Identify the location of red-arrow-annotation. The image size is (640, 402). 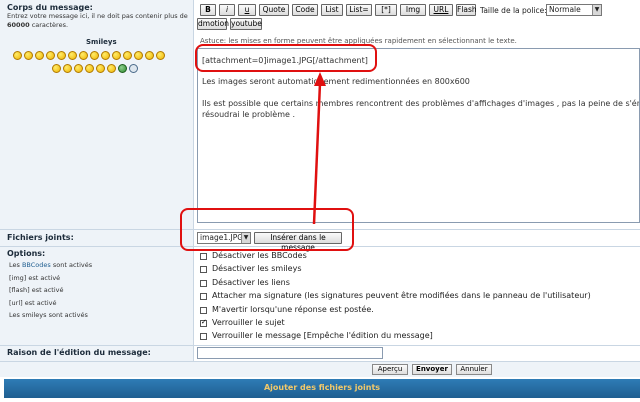
(319, 148).